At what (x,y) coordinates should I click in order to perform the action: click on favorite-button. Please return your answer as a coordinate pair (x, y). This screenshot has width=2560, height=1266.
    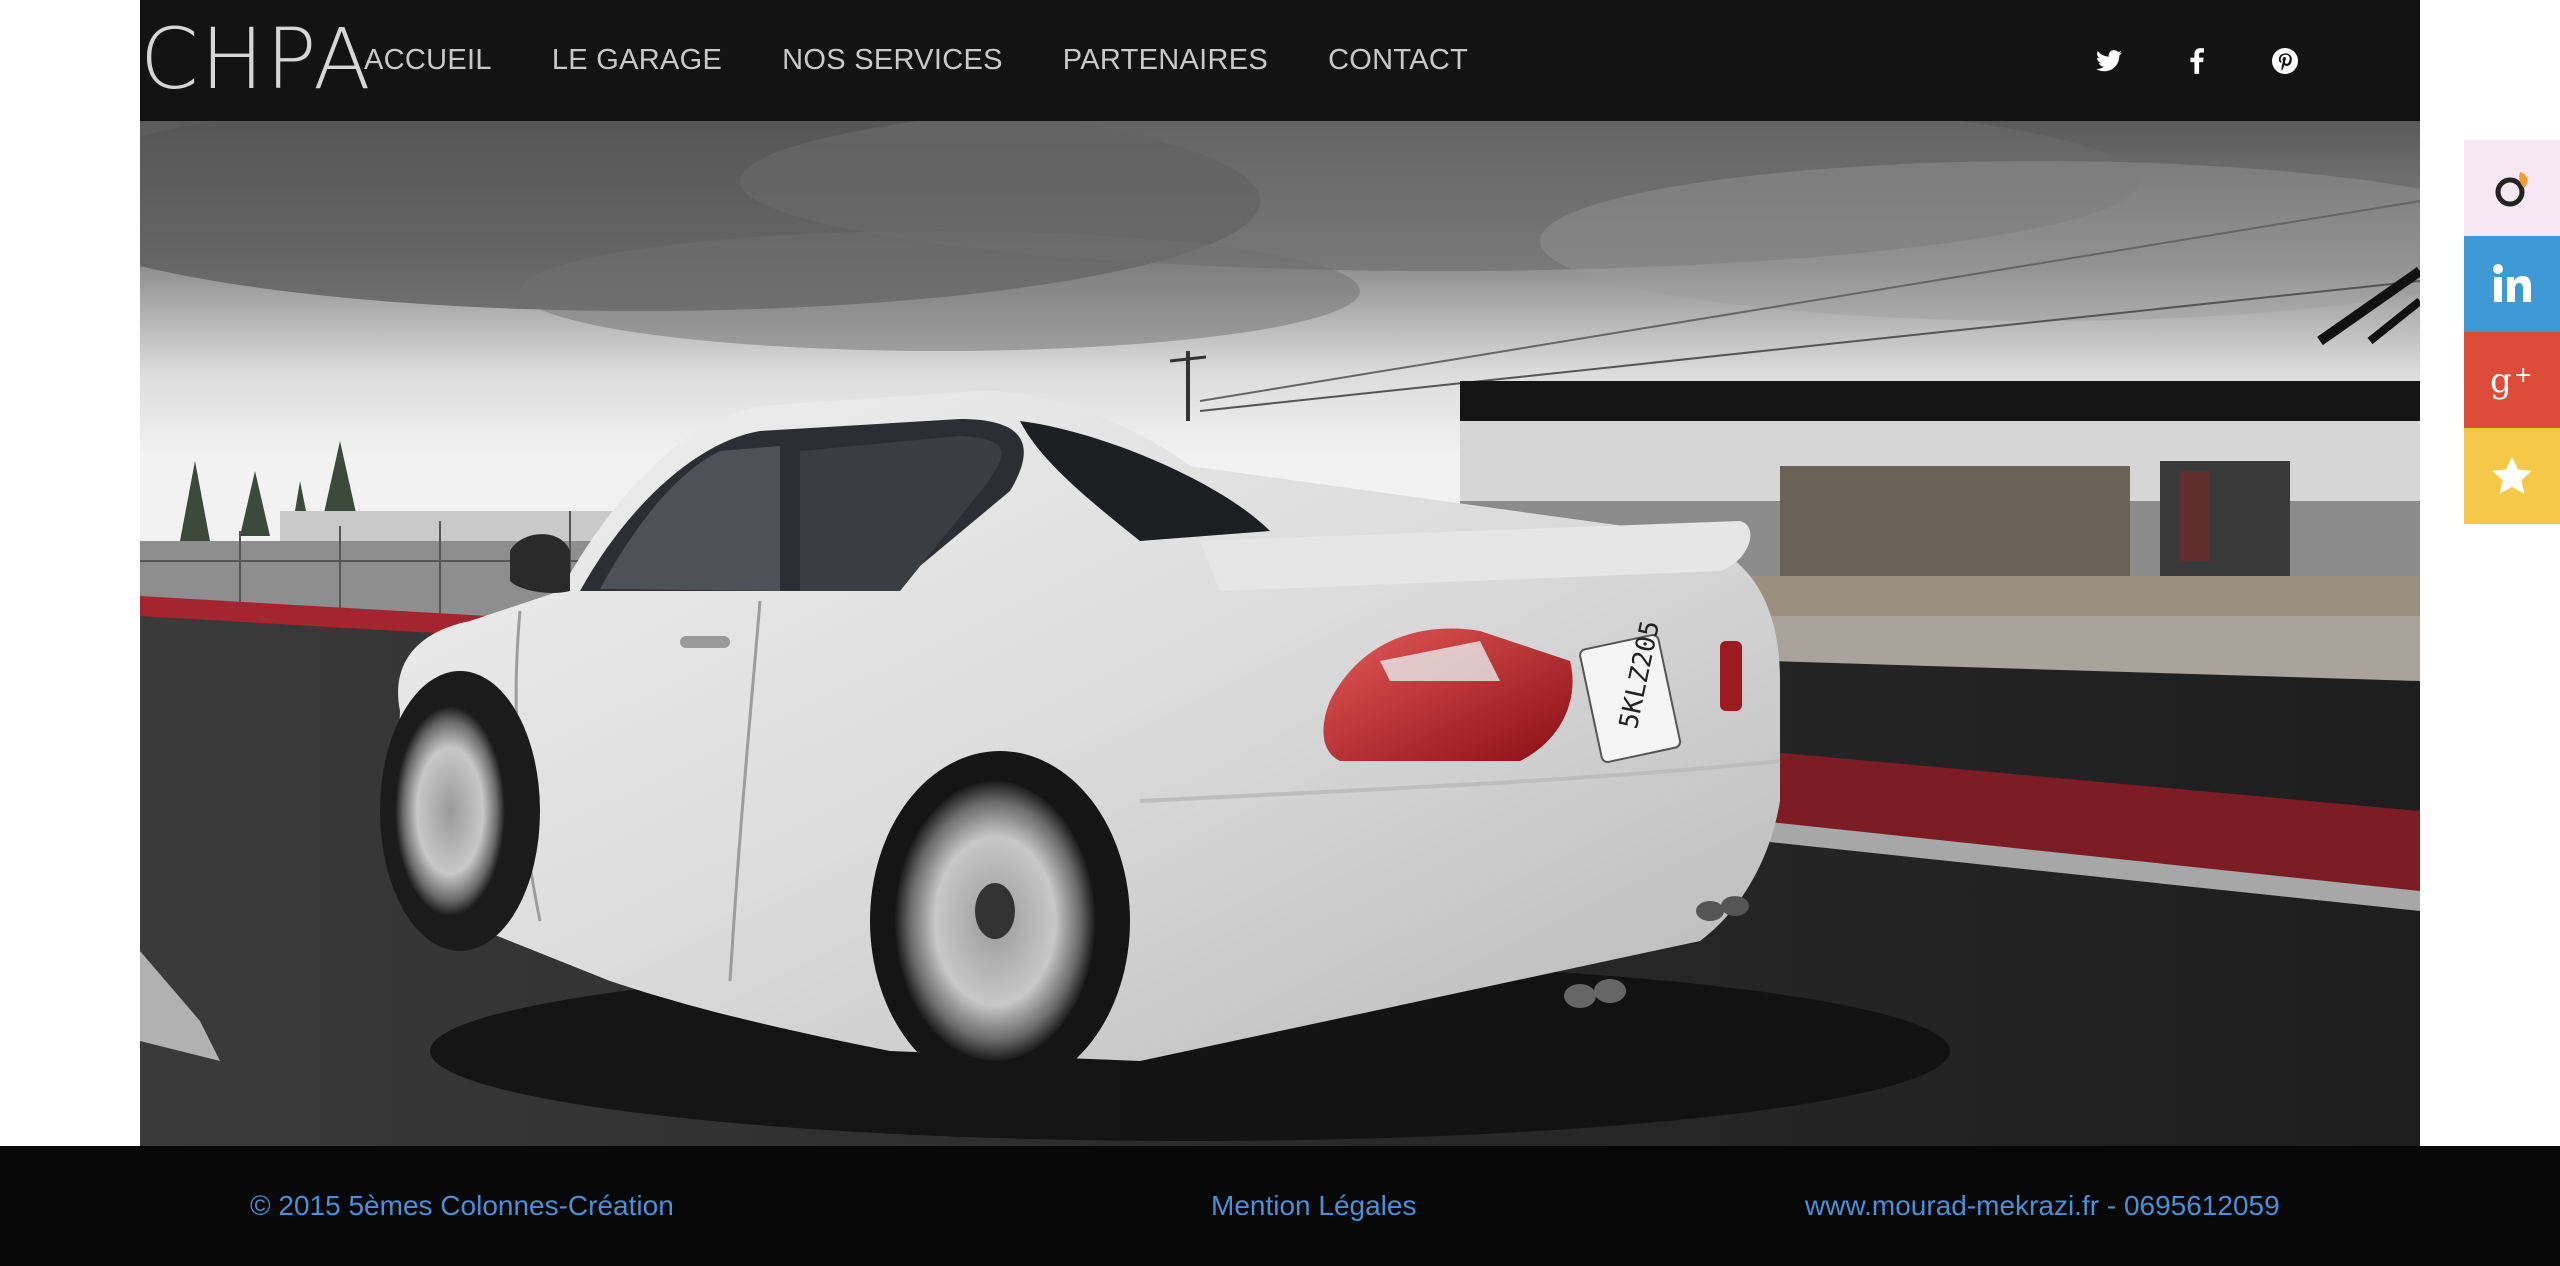
    Looking at the image, I should click on (2512, 476).